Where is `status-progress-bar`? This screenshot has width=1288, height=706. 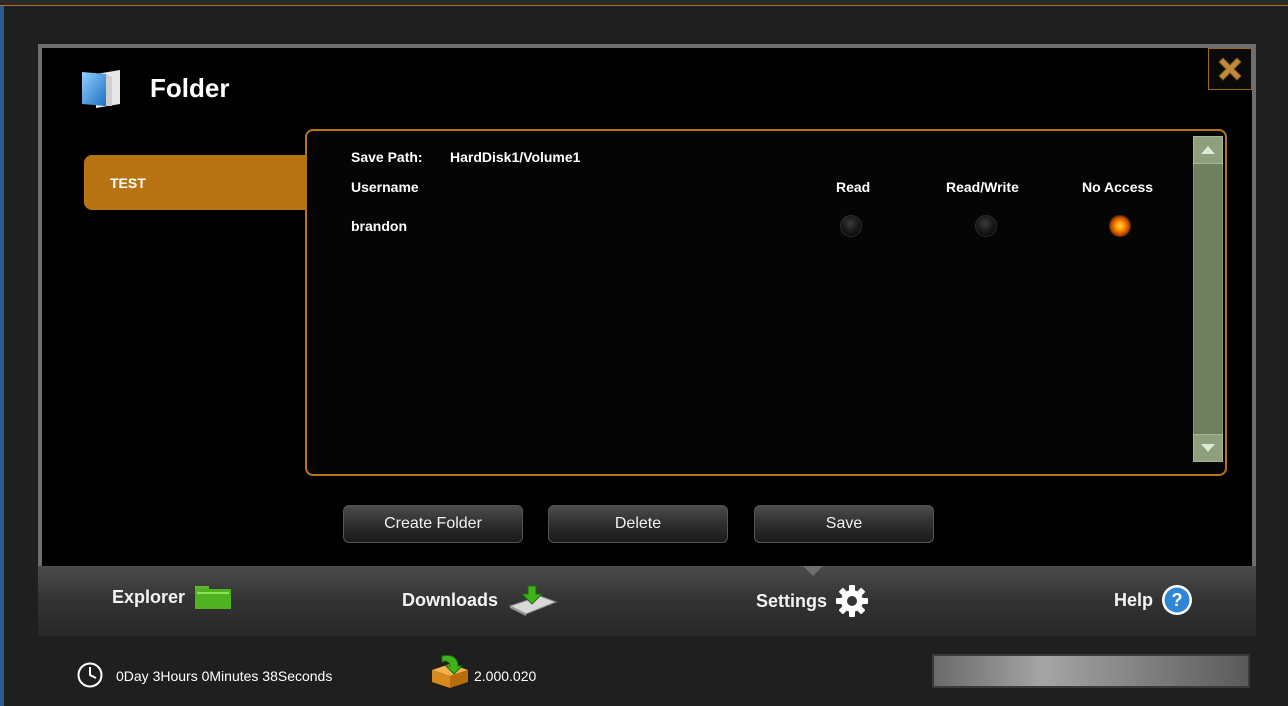 status-progress-bar is located at coordinates (1091, 671).